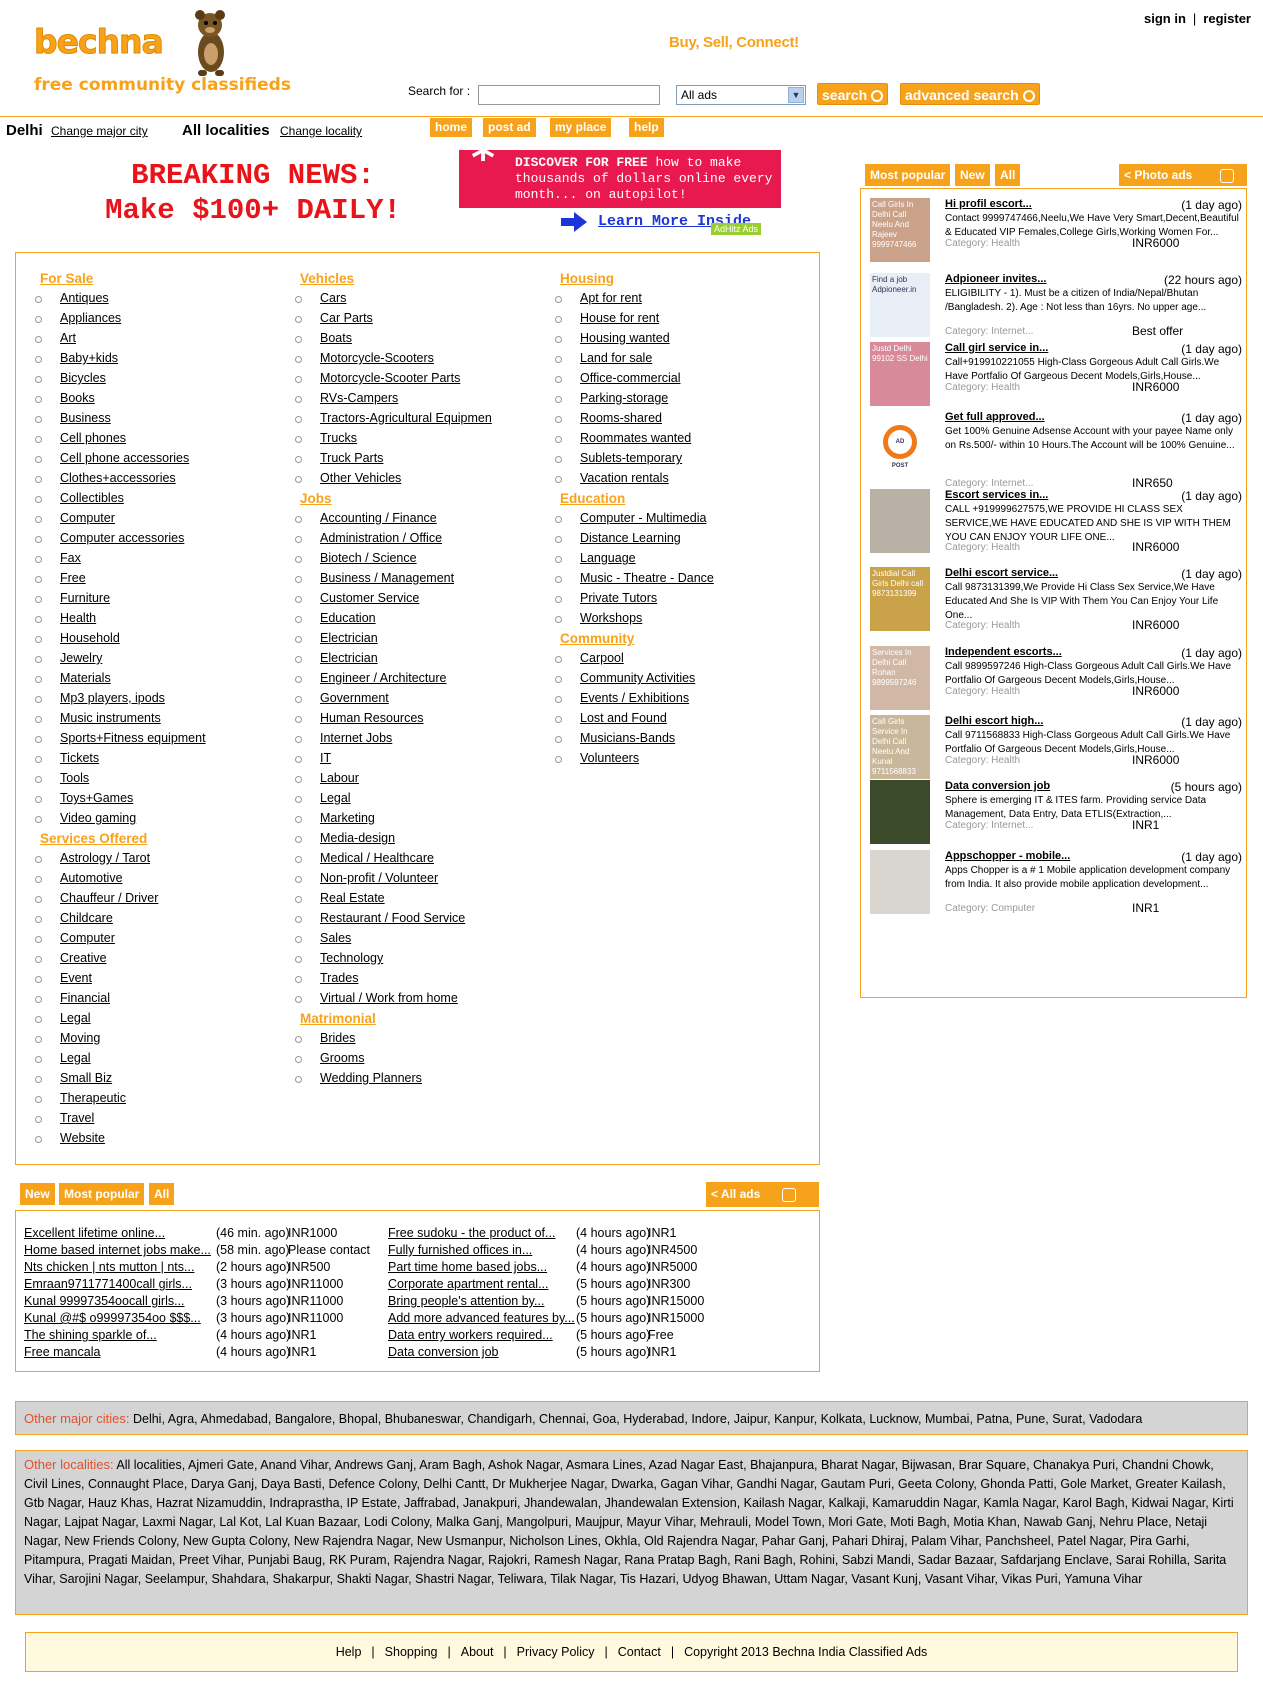  I want to click on locality-link: Seelampur, so click(175, 1579).